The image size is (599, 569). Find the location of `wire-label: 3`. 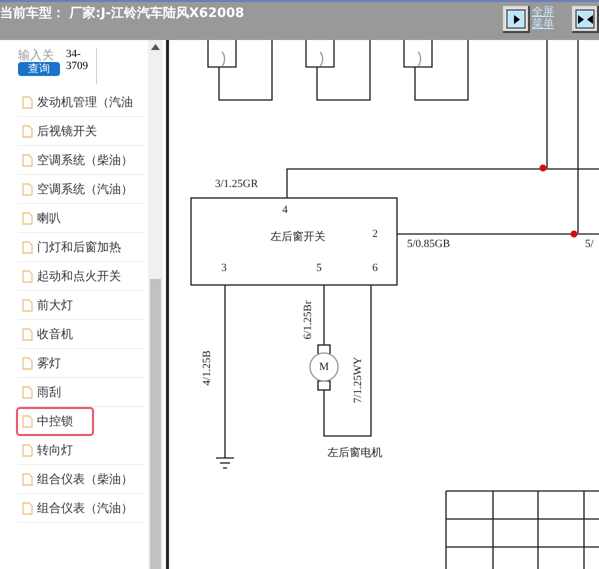

wire-label: 3 is located at coordinates (224, 268).